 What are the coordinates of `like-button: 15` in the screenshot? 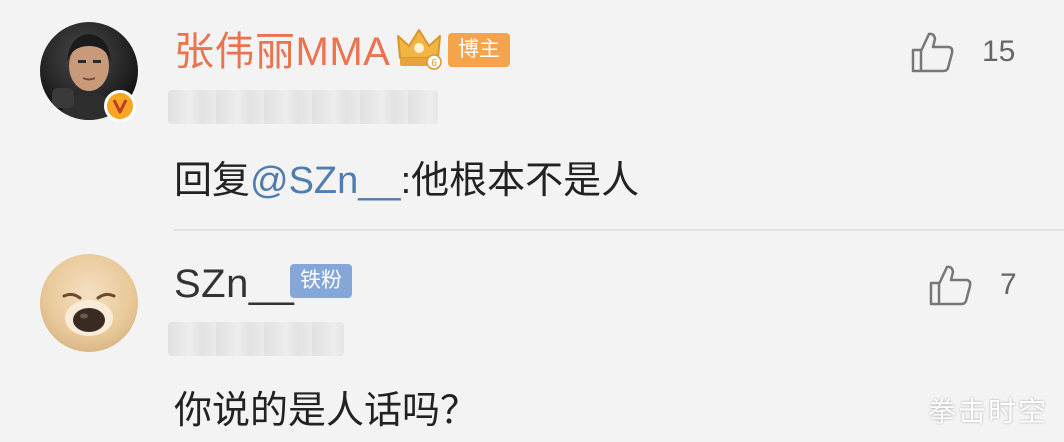 It's located at (962, 52).